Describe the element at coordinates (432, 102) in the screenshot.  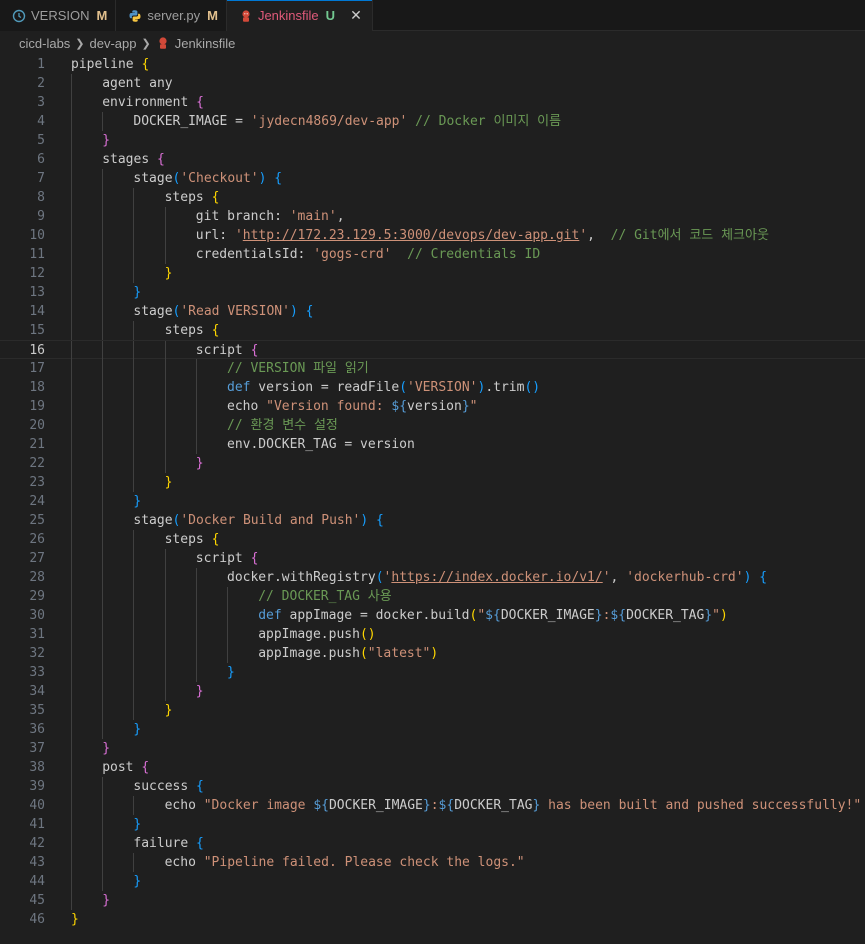
I see `code-line: 3 environment {` at that location.